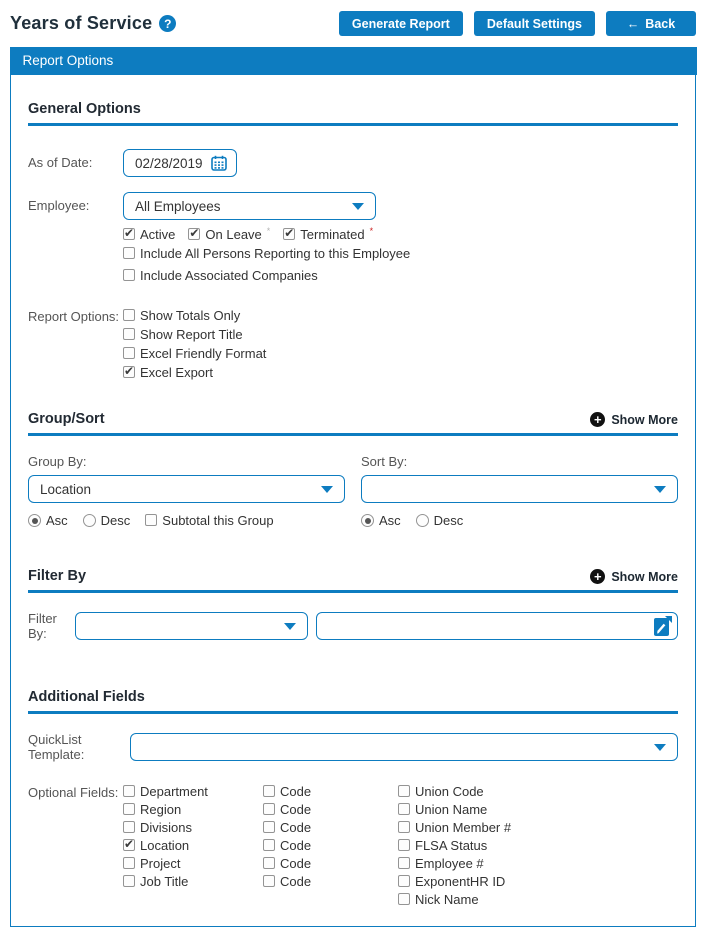 Image resolution: width=707 pixels, height=927 pixels. I want to click on group-sort-show-more: + Show More, so click(634, 422).